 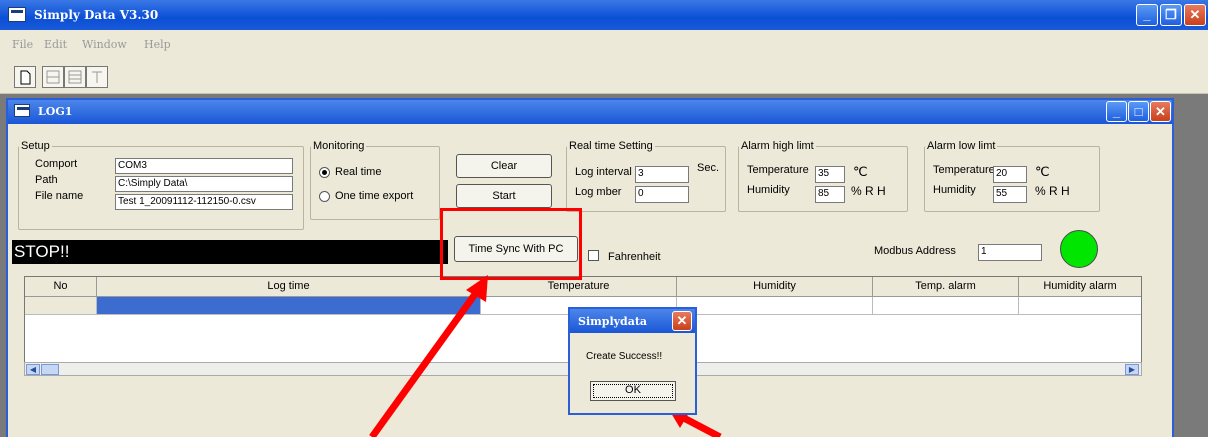 What do you see at coordinates (624, 356) in the screenshot?
I see `dialog-message: Create Success!!` at bounding box center [624, 356].